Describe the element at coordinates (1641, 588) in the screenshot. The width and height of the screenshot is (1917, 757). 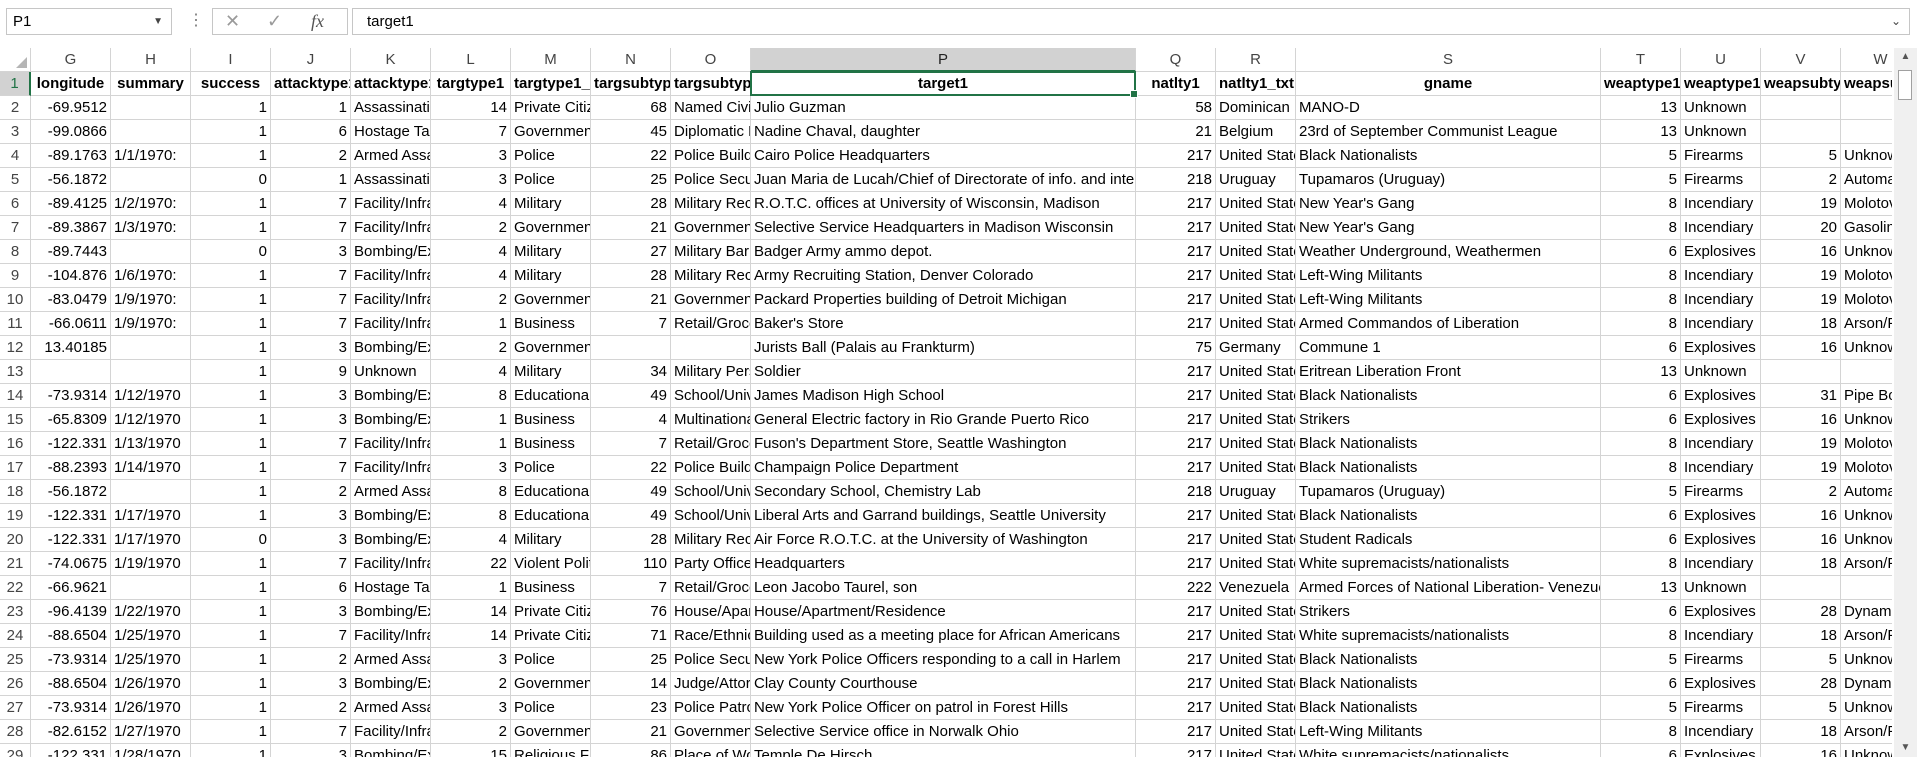
I see `table-cell: 13` at that location.